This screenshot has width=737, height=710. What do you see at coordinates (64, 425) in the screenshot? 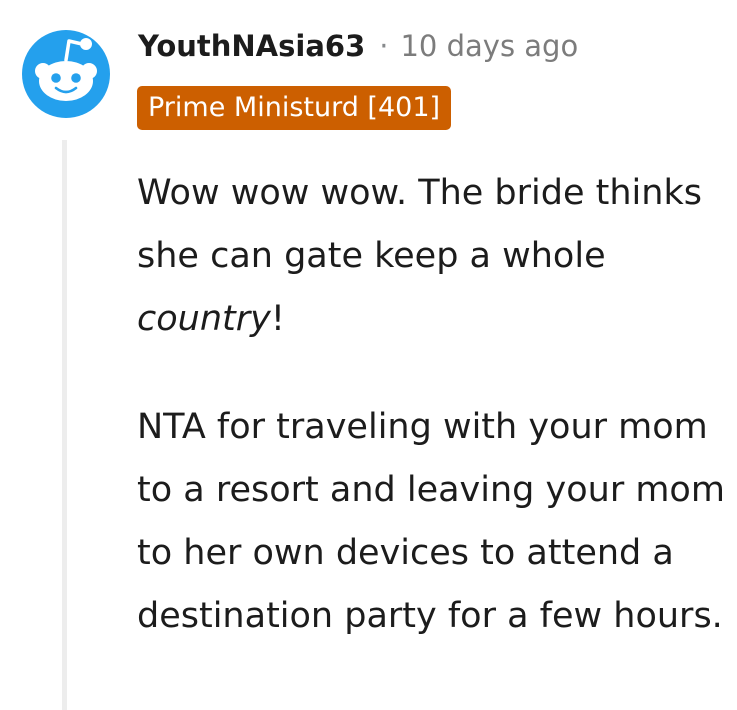
I see `thread-collapse-line` at bounding box center [64, 425].